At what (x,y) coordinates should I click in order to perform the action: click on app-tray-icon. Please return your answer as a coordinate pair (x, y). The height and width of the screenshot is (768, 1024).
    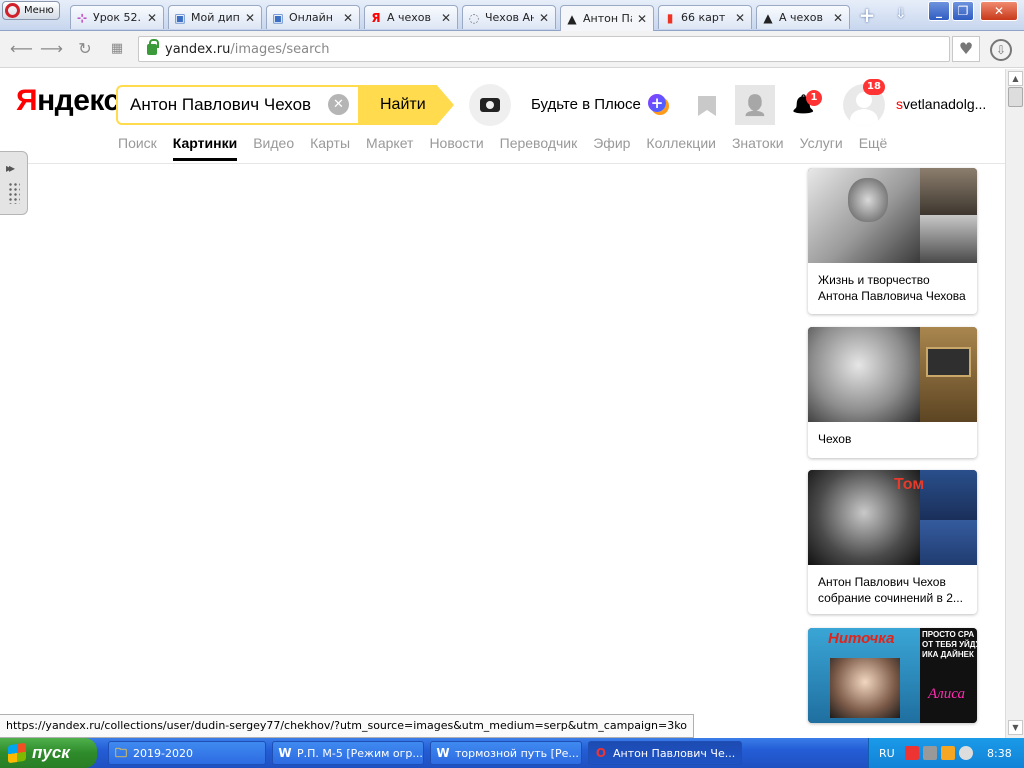
    Looking at the image, I should click on (948, 753).